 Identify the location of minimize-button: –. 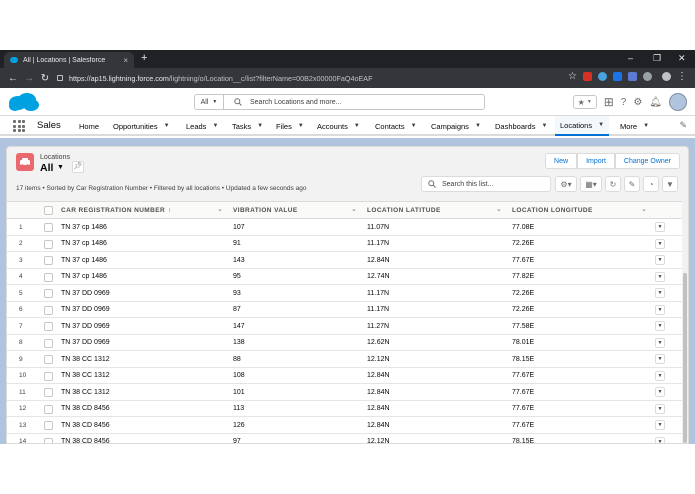
(630, 58).